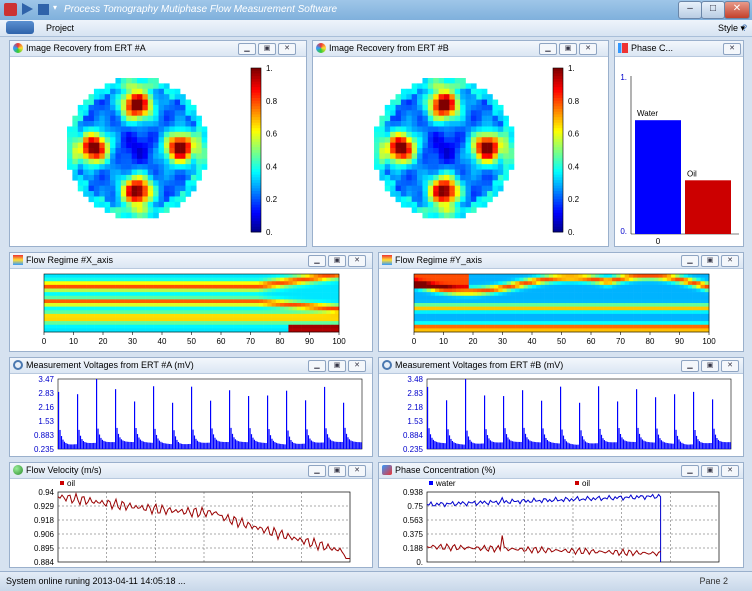  What do you see at coordinates (60, 28) in the screenshot?
I see `menu-project: Project` at bounding box center [60, 28].